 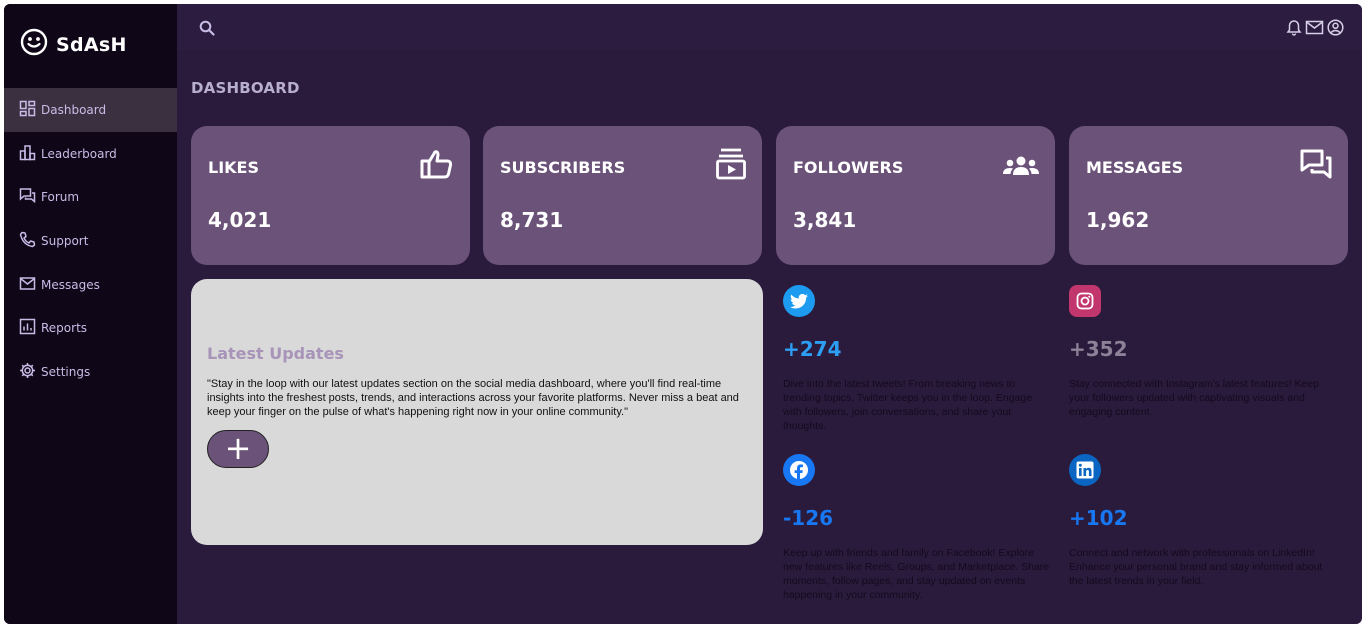 I want to click on sidebar-item-forum: Forum, so click(x=90, y=197).